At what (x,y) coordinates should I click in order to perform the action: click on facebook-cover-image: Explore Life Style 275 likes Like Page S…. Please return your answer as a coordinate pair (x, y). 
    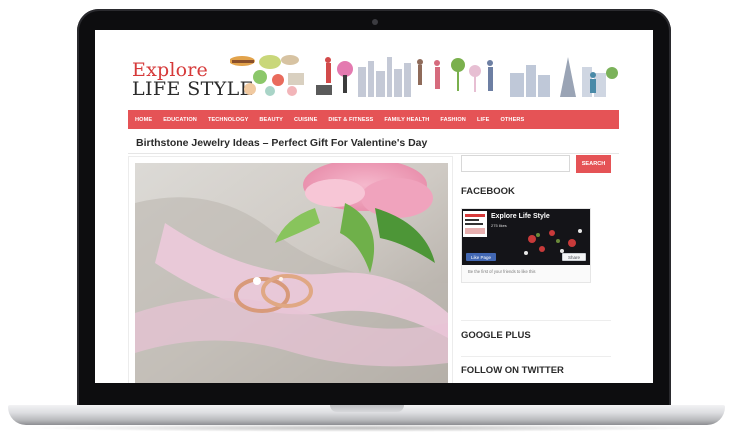
    Looking at the image, I should click on (526, 237).